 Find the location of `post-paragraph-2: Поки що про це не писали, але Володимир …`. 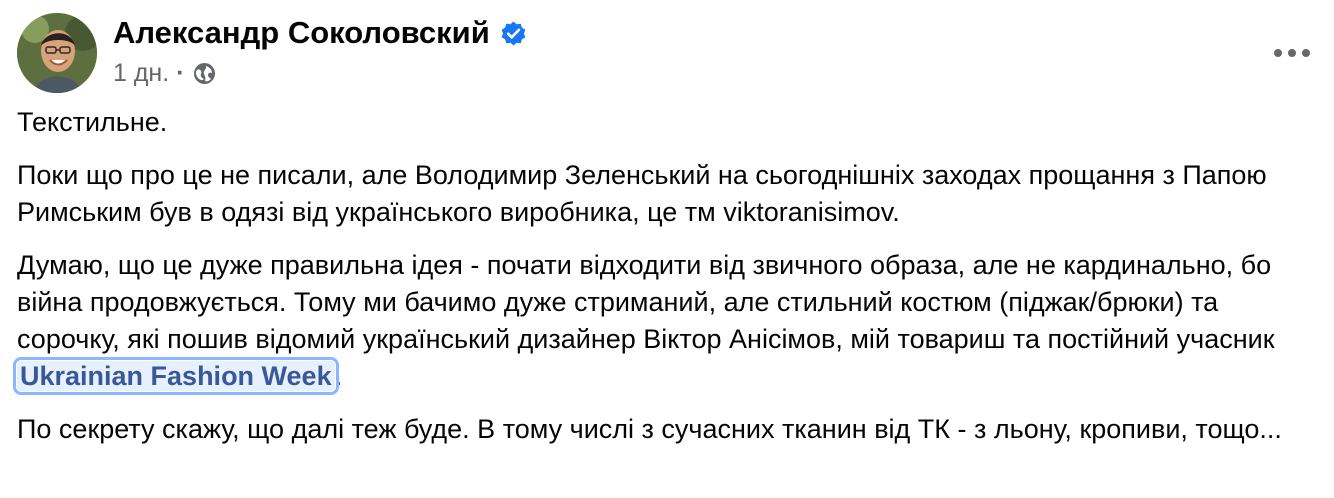

post-paragraph-2: Поки що про це не писали, але Володимир … is located at coordinates (642, 193).